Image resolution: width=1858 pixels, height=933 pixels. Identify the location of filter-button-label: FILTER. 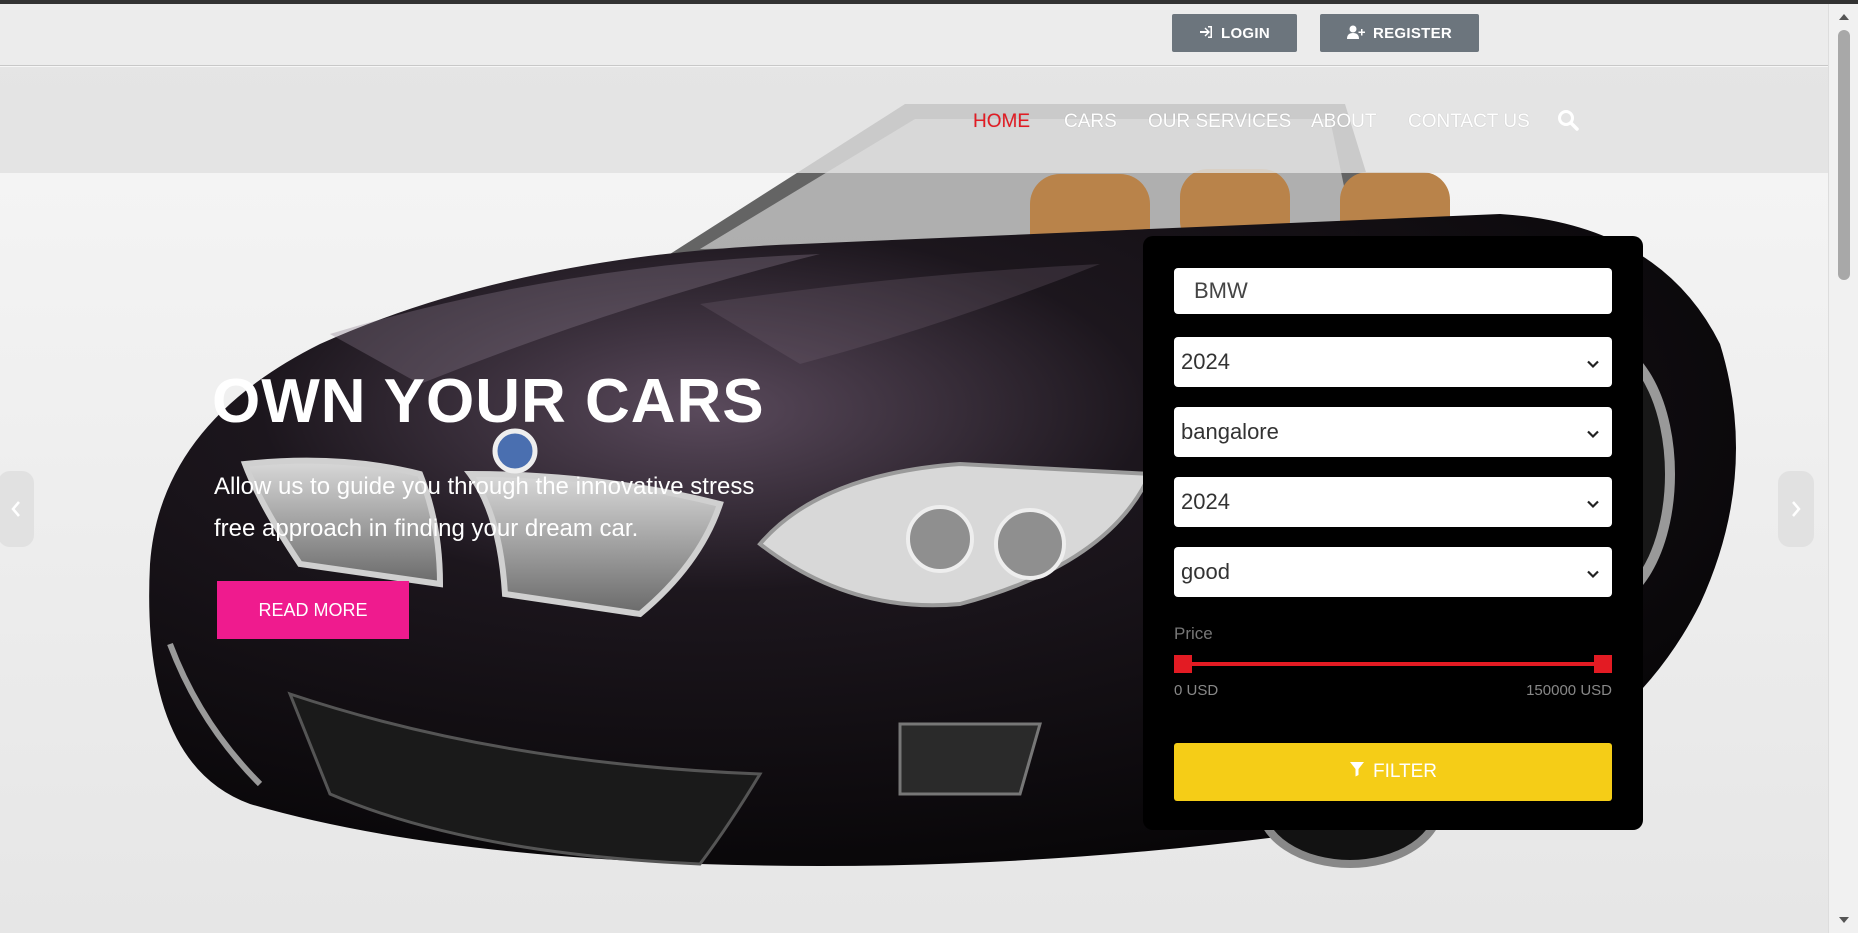
(1405, 771).